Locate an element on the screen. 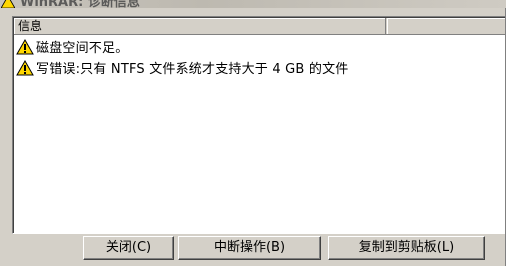  column-header-info: 信息 is located at coordinates (200, 26).